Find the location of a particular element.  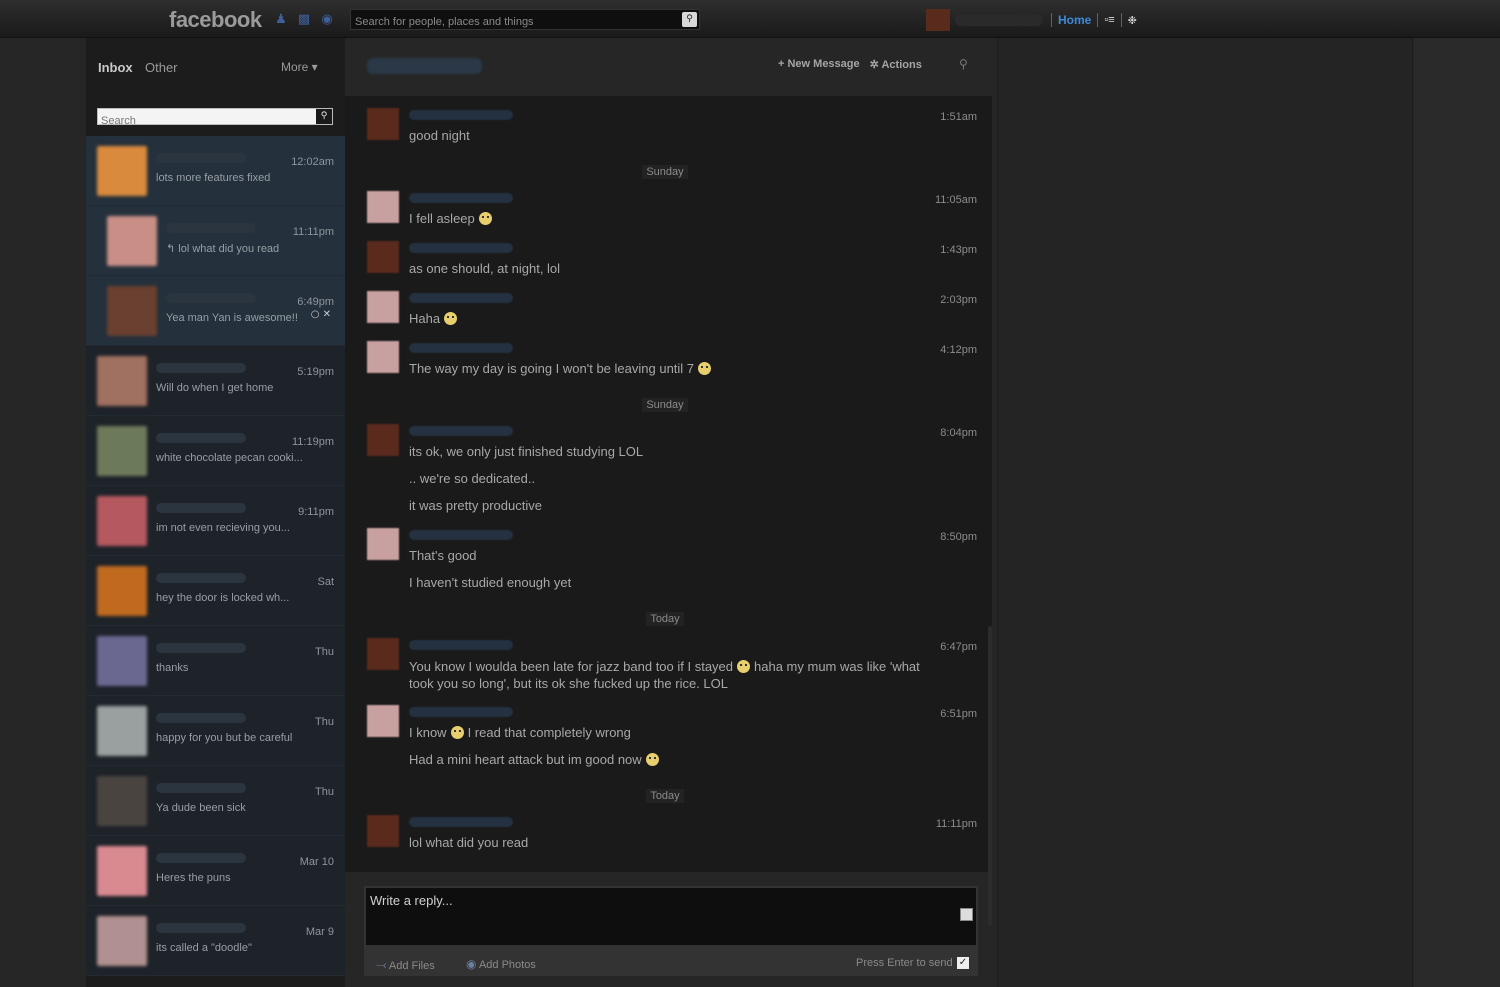

message-text: I haven't studied enough yet is located at coordinates (490, 582).